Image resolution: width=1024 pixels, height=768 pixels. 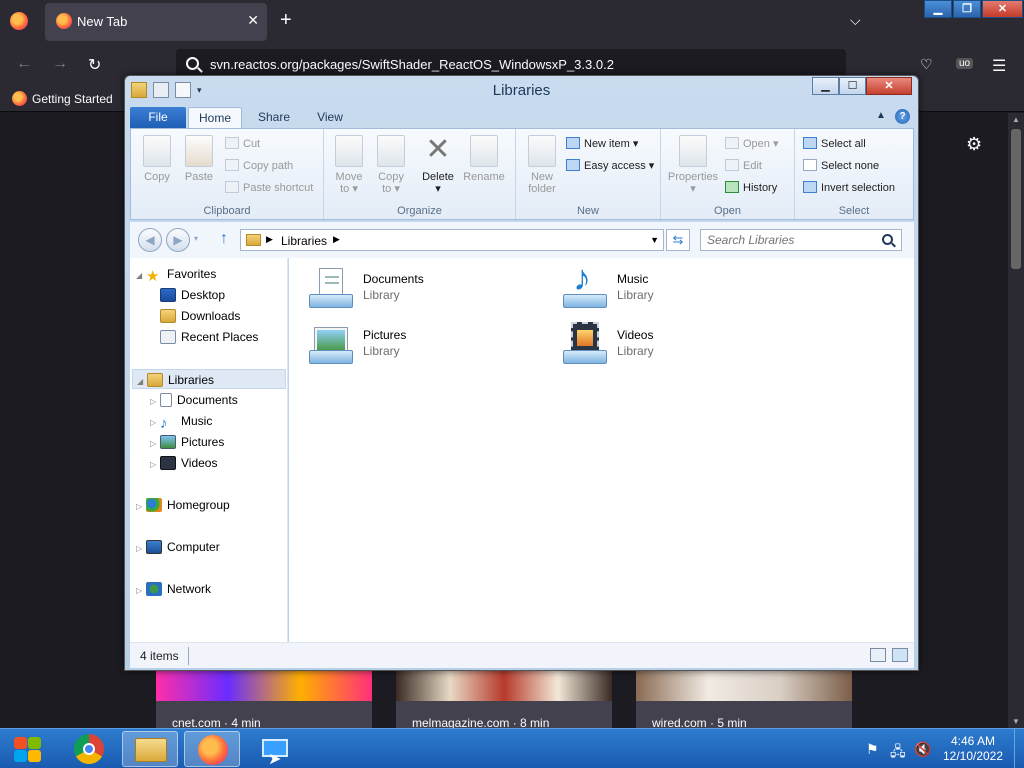 What do you see at coordinates (438, 165) in the screenshot?
I see `delete-button: ✕ Delete ▾` at bounding box center [438, 165].